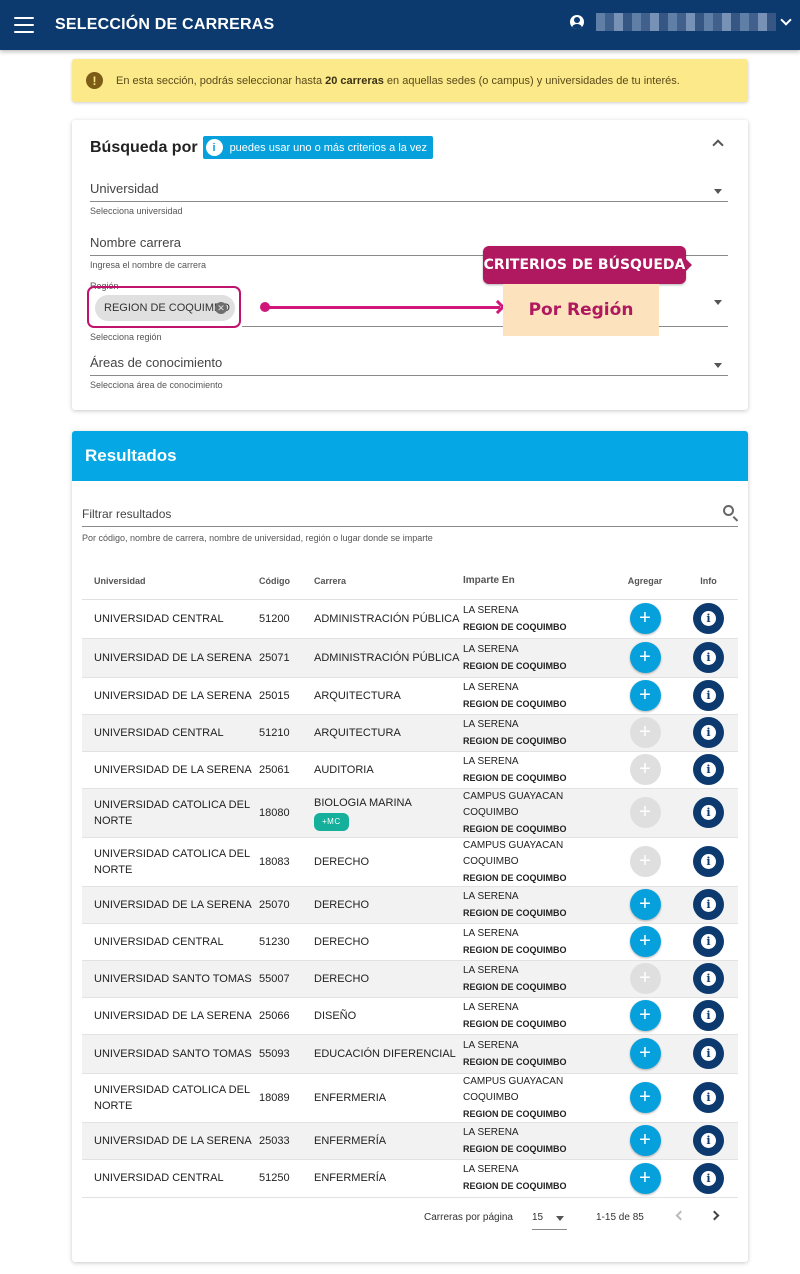  Describe the element at coordinates (577, 22) in the screenshot. I see `account-icon` at that location.